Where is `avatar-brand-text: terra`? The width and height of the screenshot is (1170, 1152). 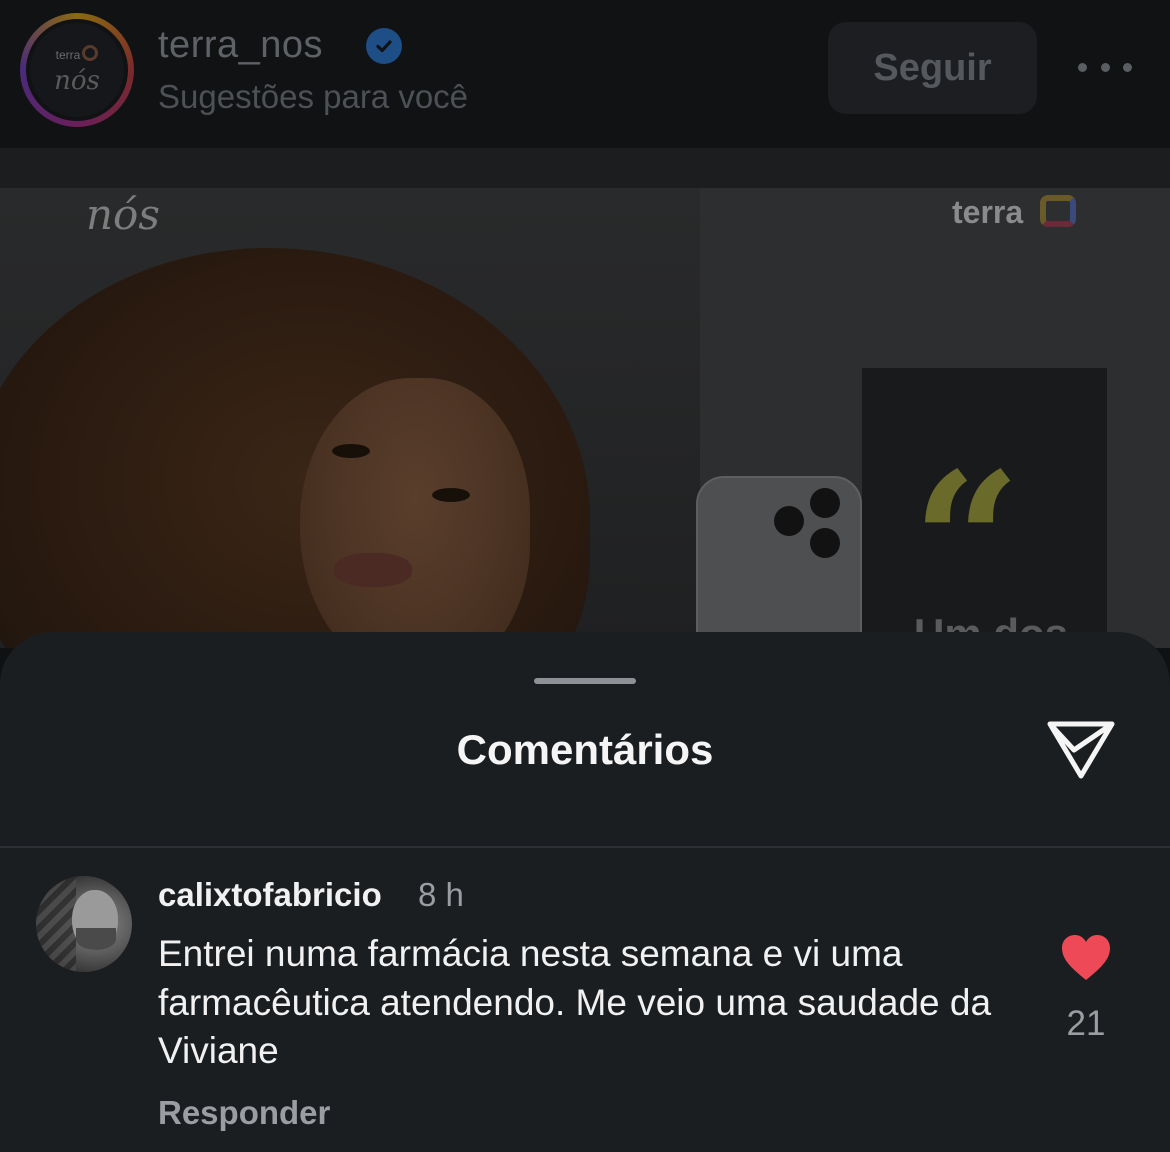 avatar-brand-text: terra is located at coordinates (77, 54).